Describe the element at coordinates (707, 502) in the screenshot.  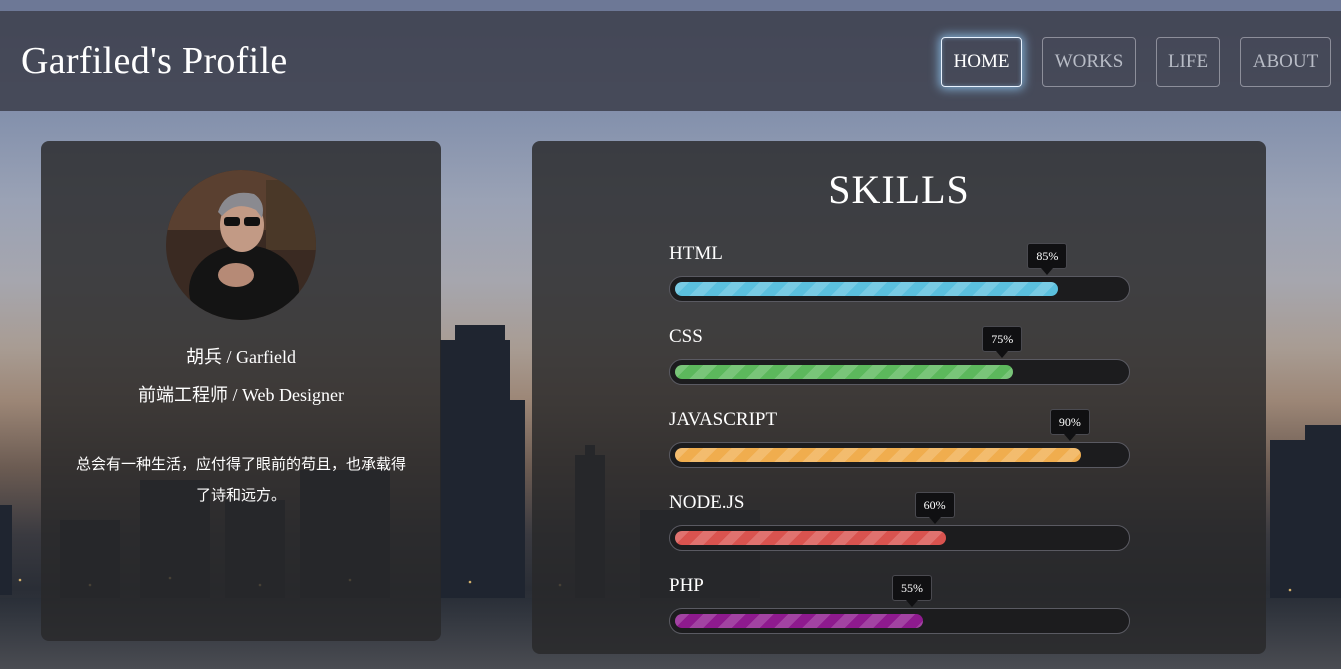
I see `skill-label: NODE.JS` at that location.